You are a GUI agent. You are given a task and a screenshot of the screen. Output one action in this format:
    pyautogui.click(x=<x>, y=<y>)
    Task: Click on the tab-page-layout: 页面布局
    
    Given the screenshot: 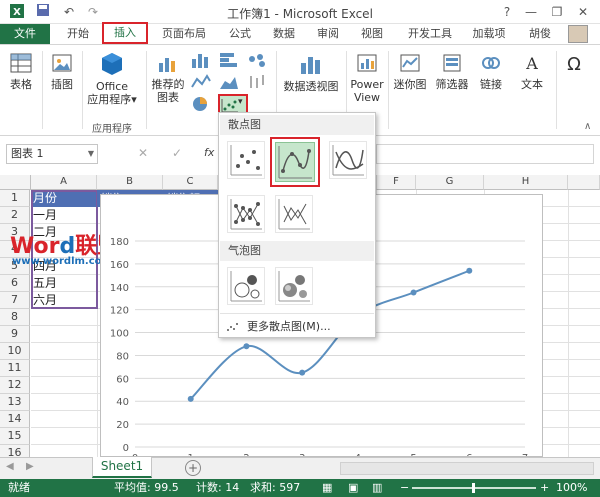 What is the action you would take?
    pyautogui.click(x=184, y=34)
    